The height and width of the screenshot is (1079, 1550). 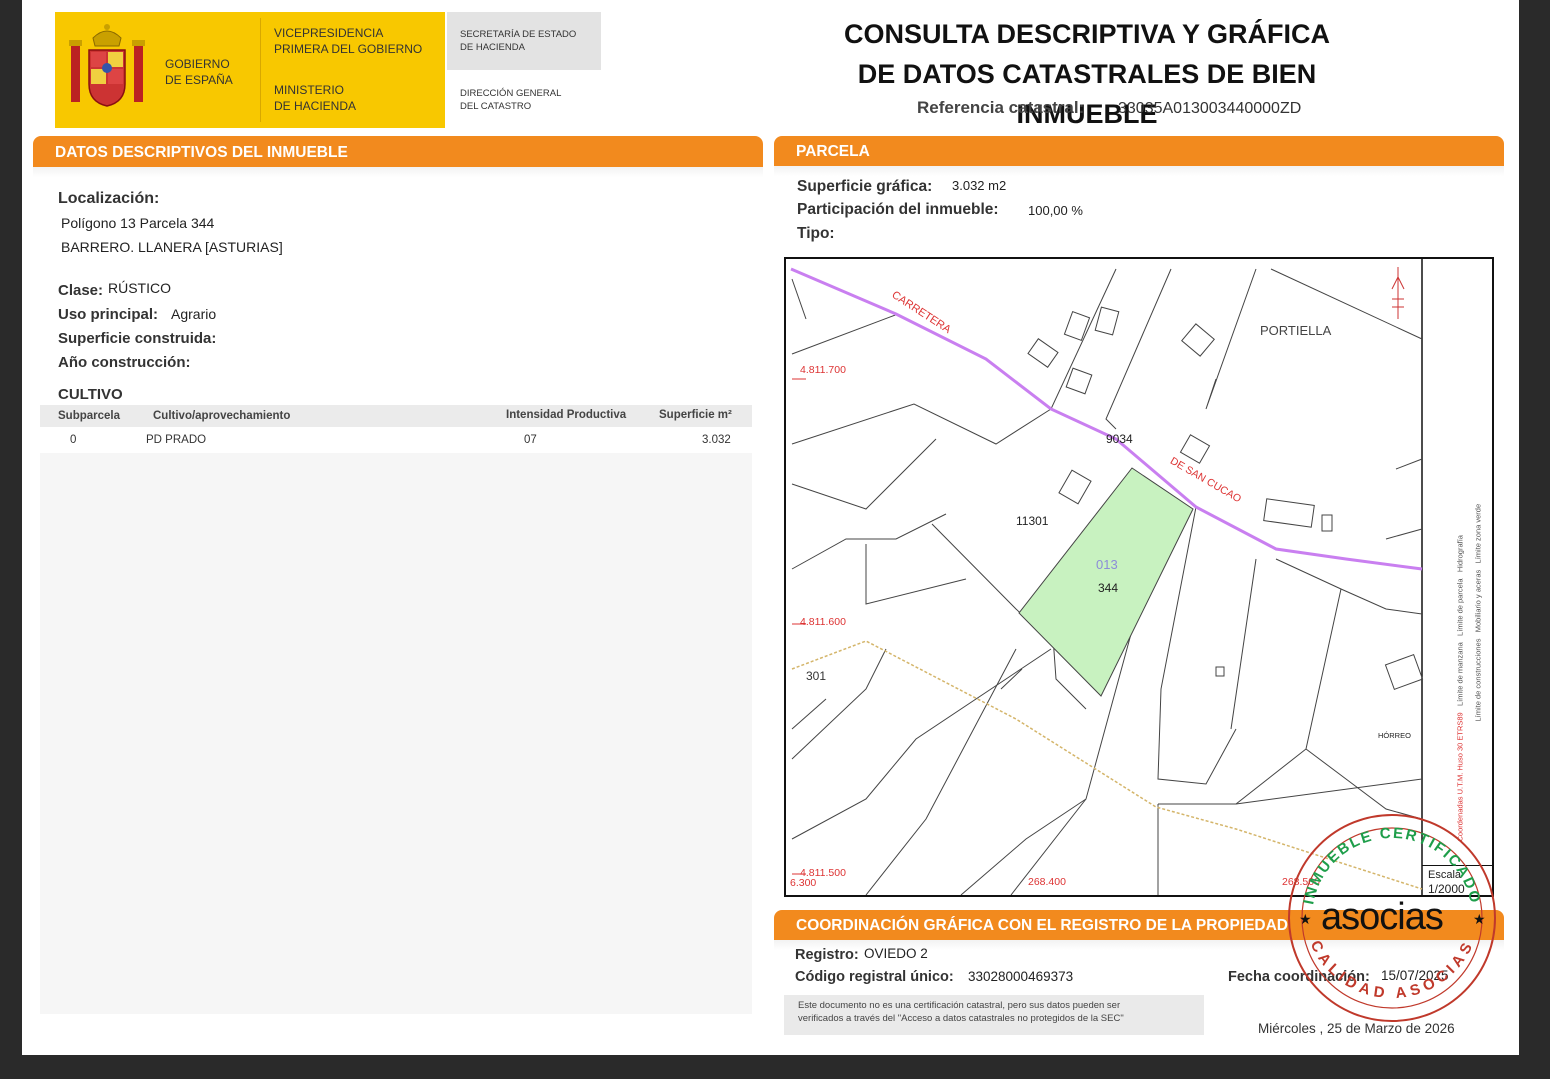 I want to click on legend-limite-construcciones: Límite de construcciones, so click(x=1478, y=680).